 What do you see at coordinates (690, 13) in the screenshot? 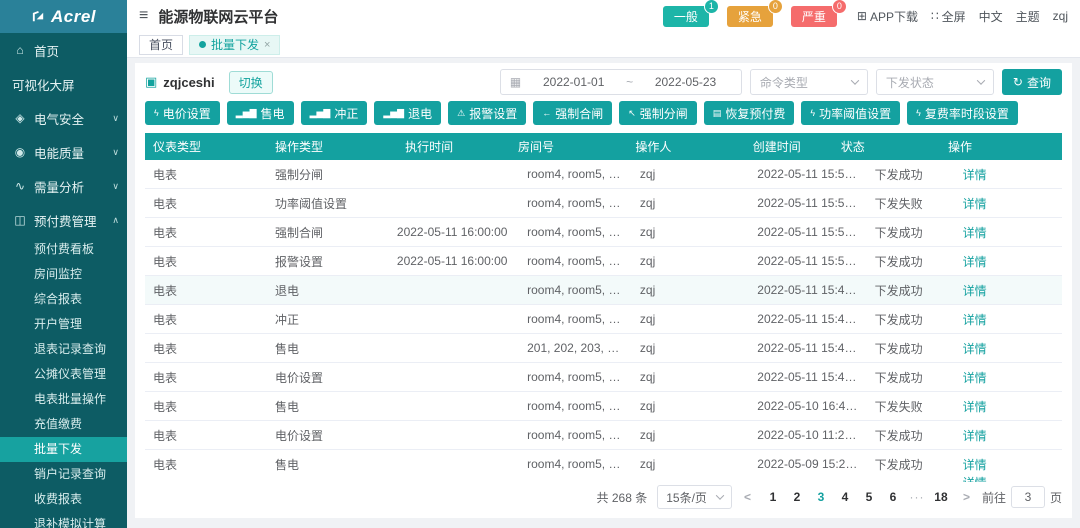
I see `alarm-button: 一般 1` at bounding box center [690, 13].